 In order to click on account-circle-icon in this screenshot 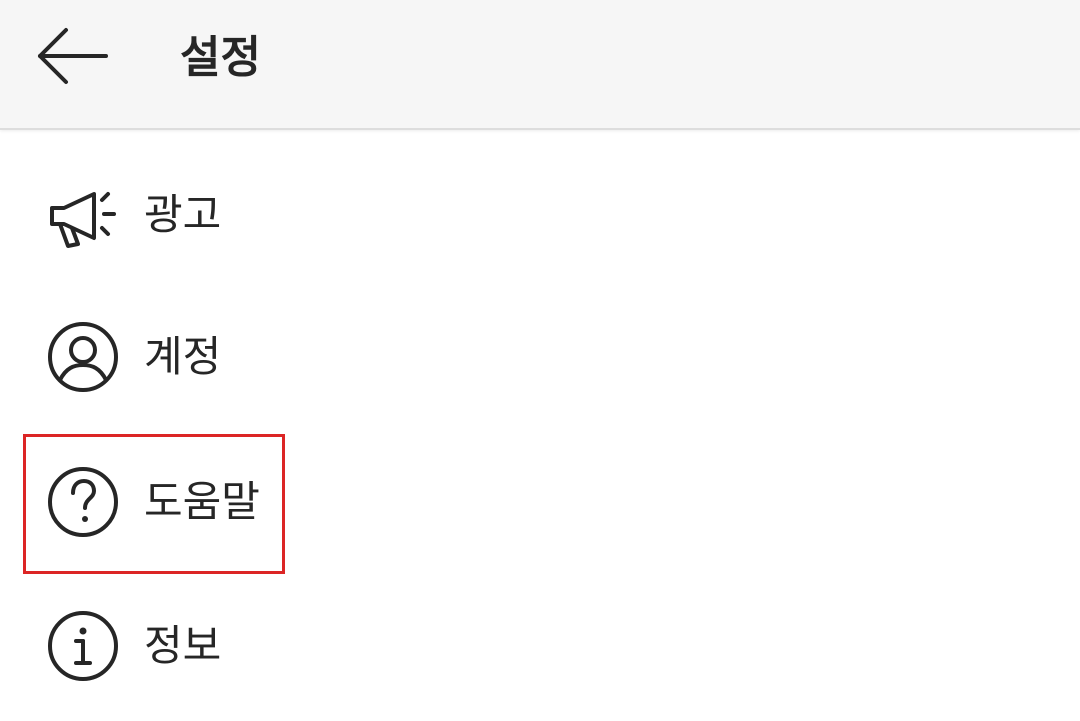, I will do `click(83, 357)`.